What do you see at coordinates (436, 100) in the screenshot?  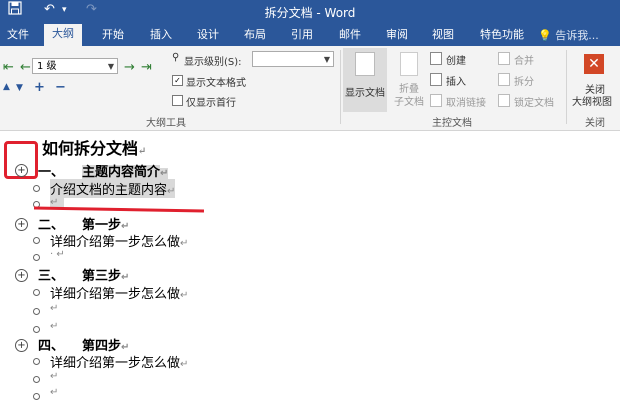 I see `unlink-icon` at bounding box center [436, 100].